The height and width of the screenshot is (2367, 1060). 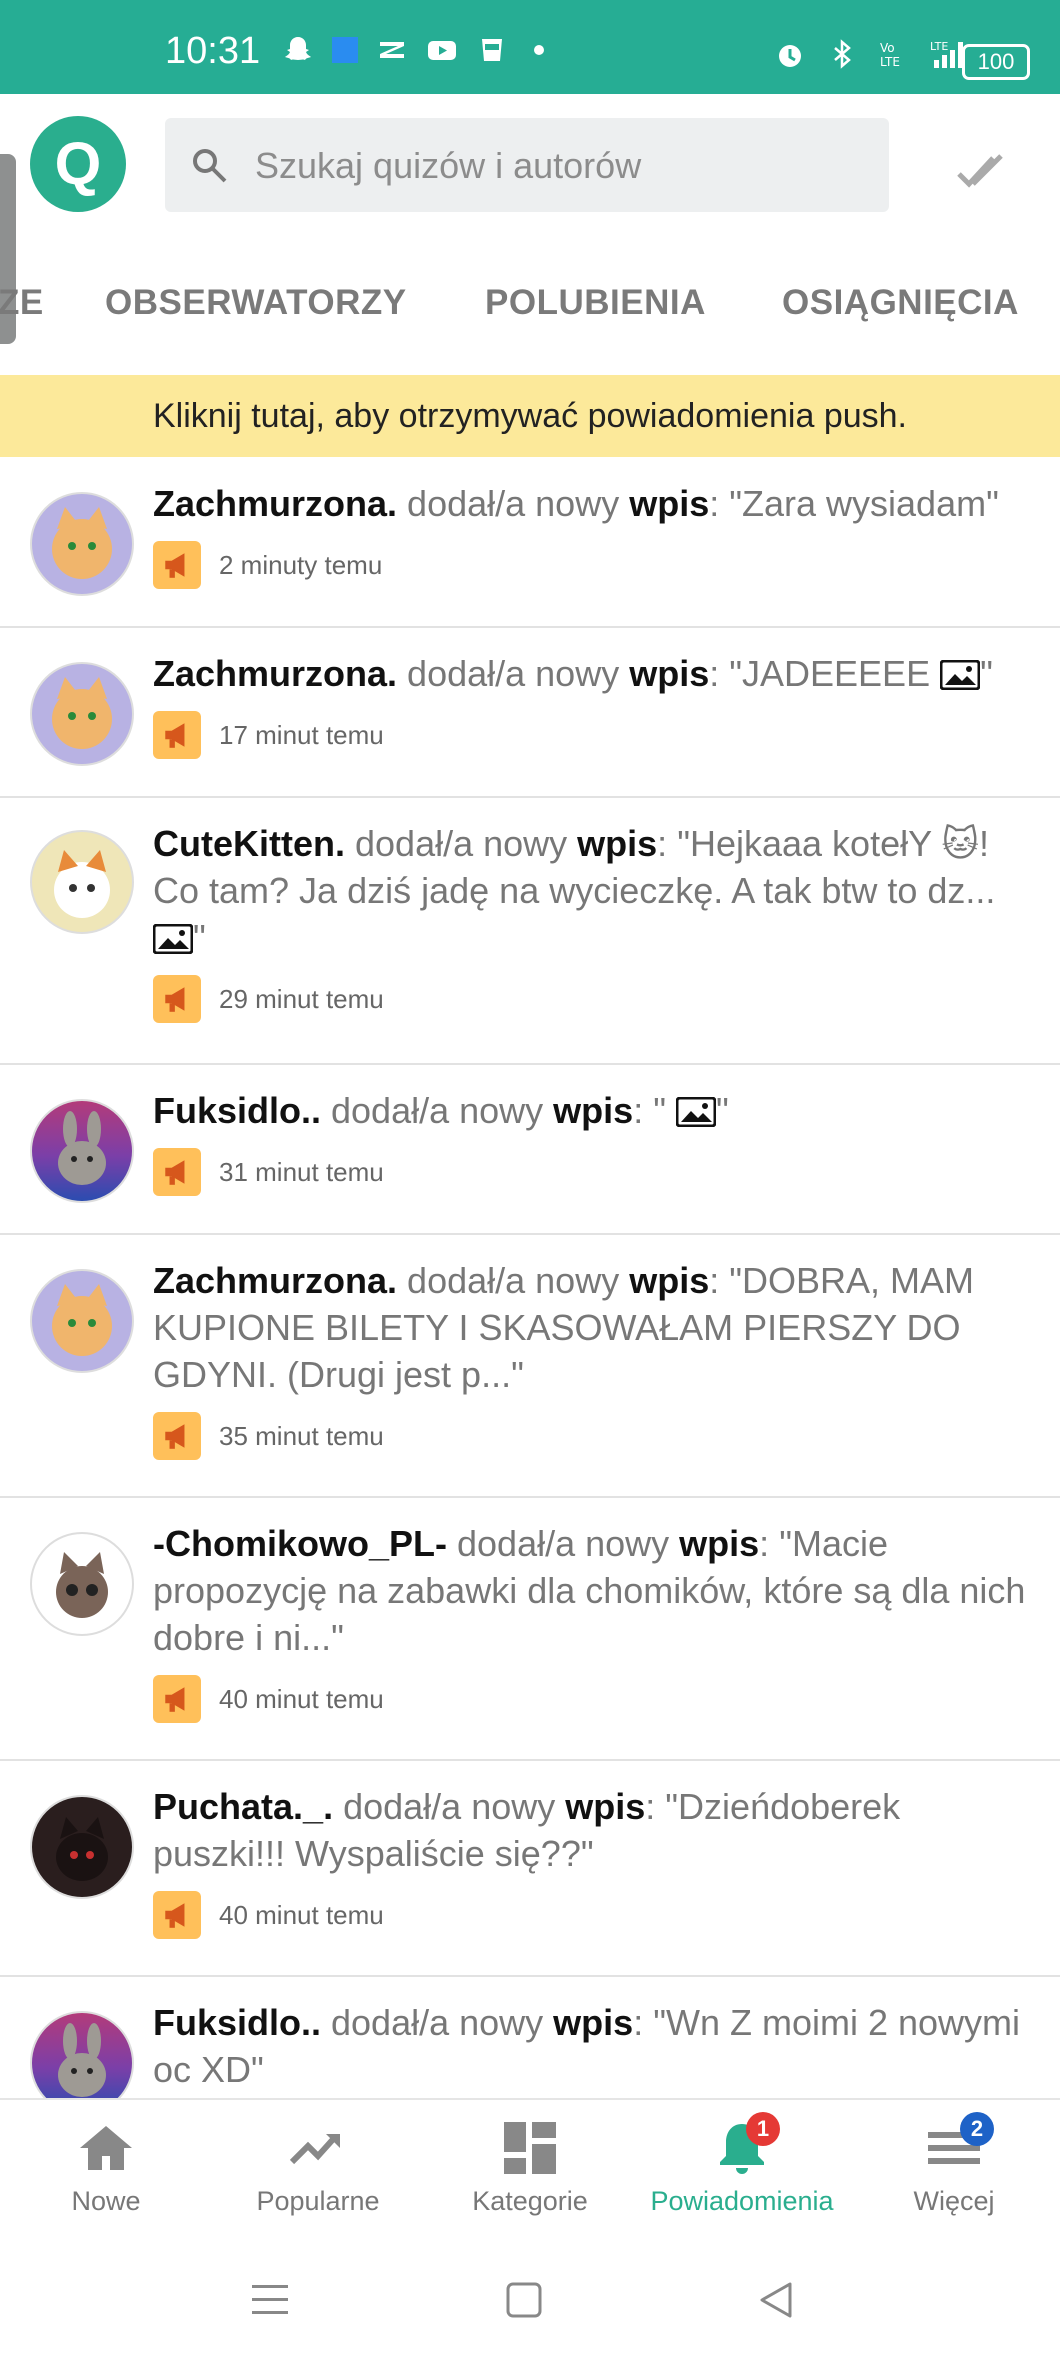 I want to click on recent-apps-icon, so click(x=270, y=2300).